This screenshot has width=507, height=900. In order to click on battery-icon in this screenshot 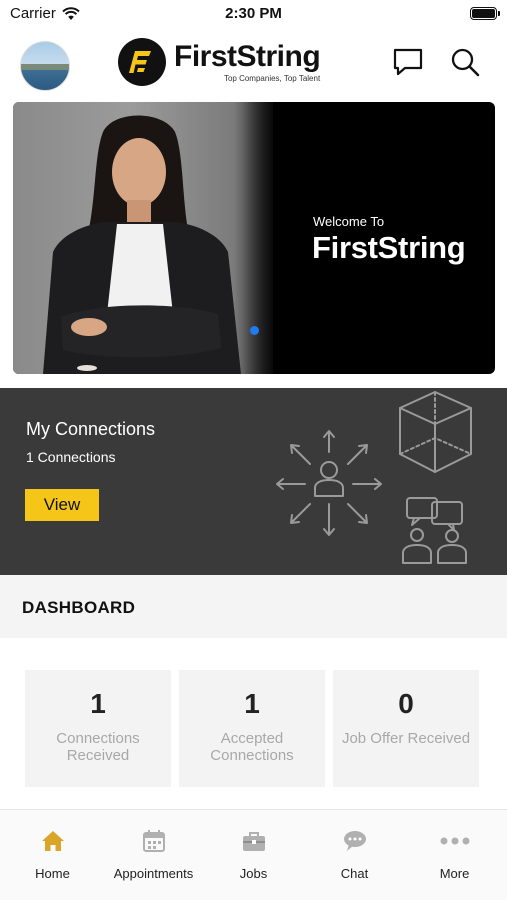, I will do `click(485, 13)`.